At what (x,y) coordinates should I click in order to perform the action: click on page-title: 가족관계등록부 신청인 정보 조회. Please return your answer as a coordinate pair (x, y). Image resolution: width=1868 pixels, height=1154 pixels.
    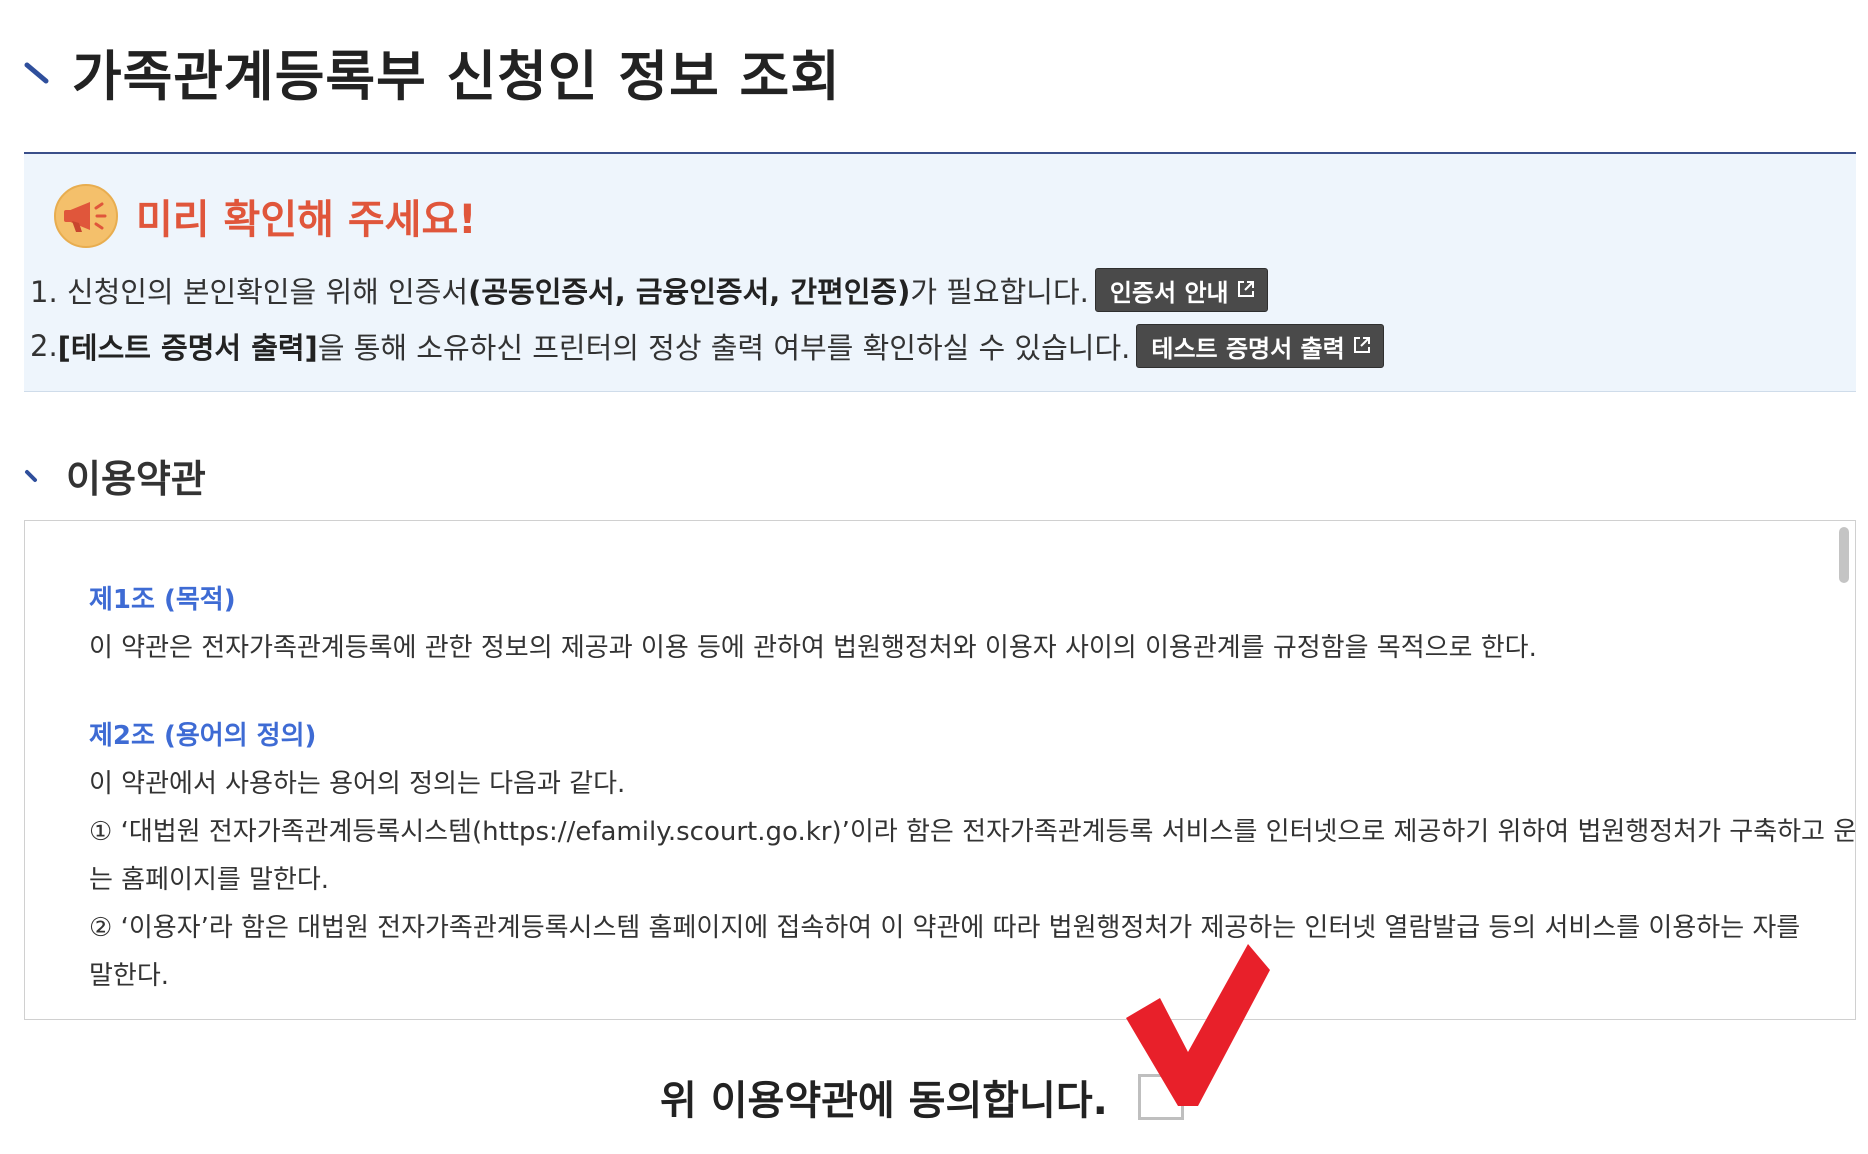
    Looking at the image, I should click on (456, 76).